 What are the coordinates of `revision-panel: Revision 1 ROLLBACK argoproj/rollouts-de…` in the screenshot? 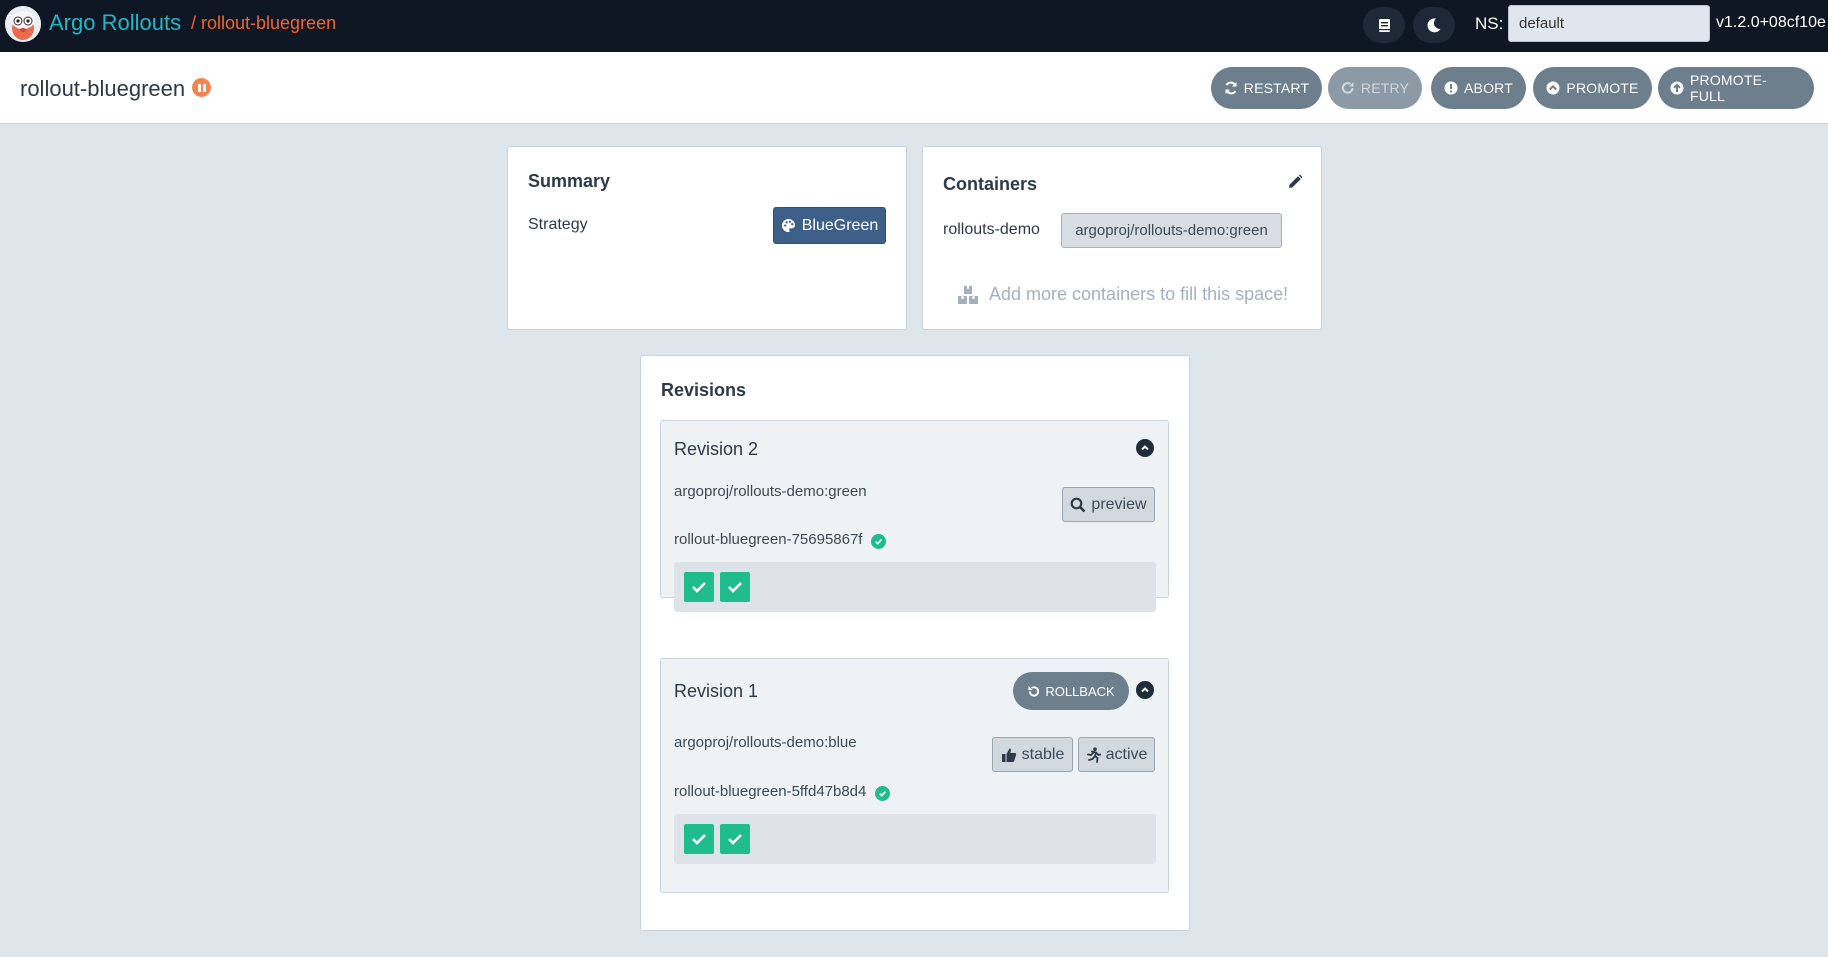 It's located at (914, 775).